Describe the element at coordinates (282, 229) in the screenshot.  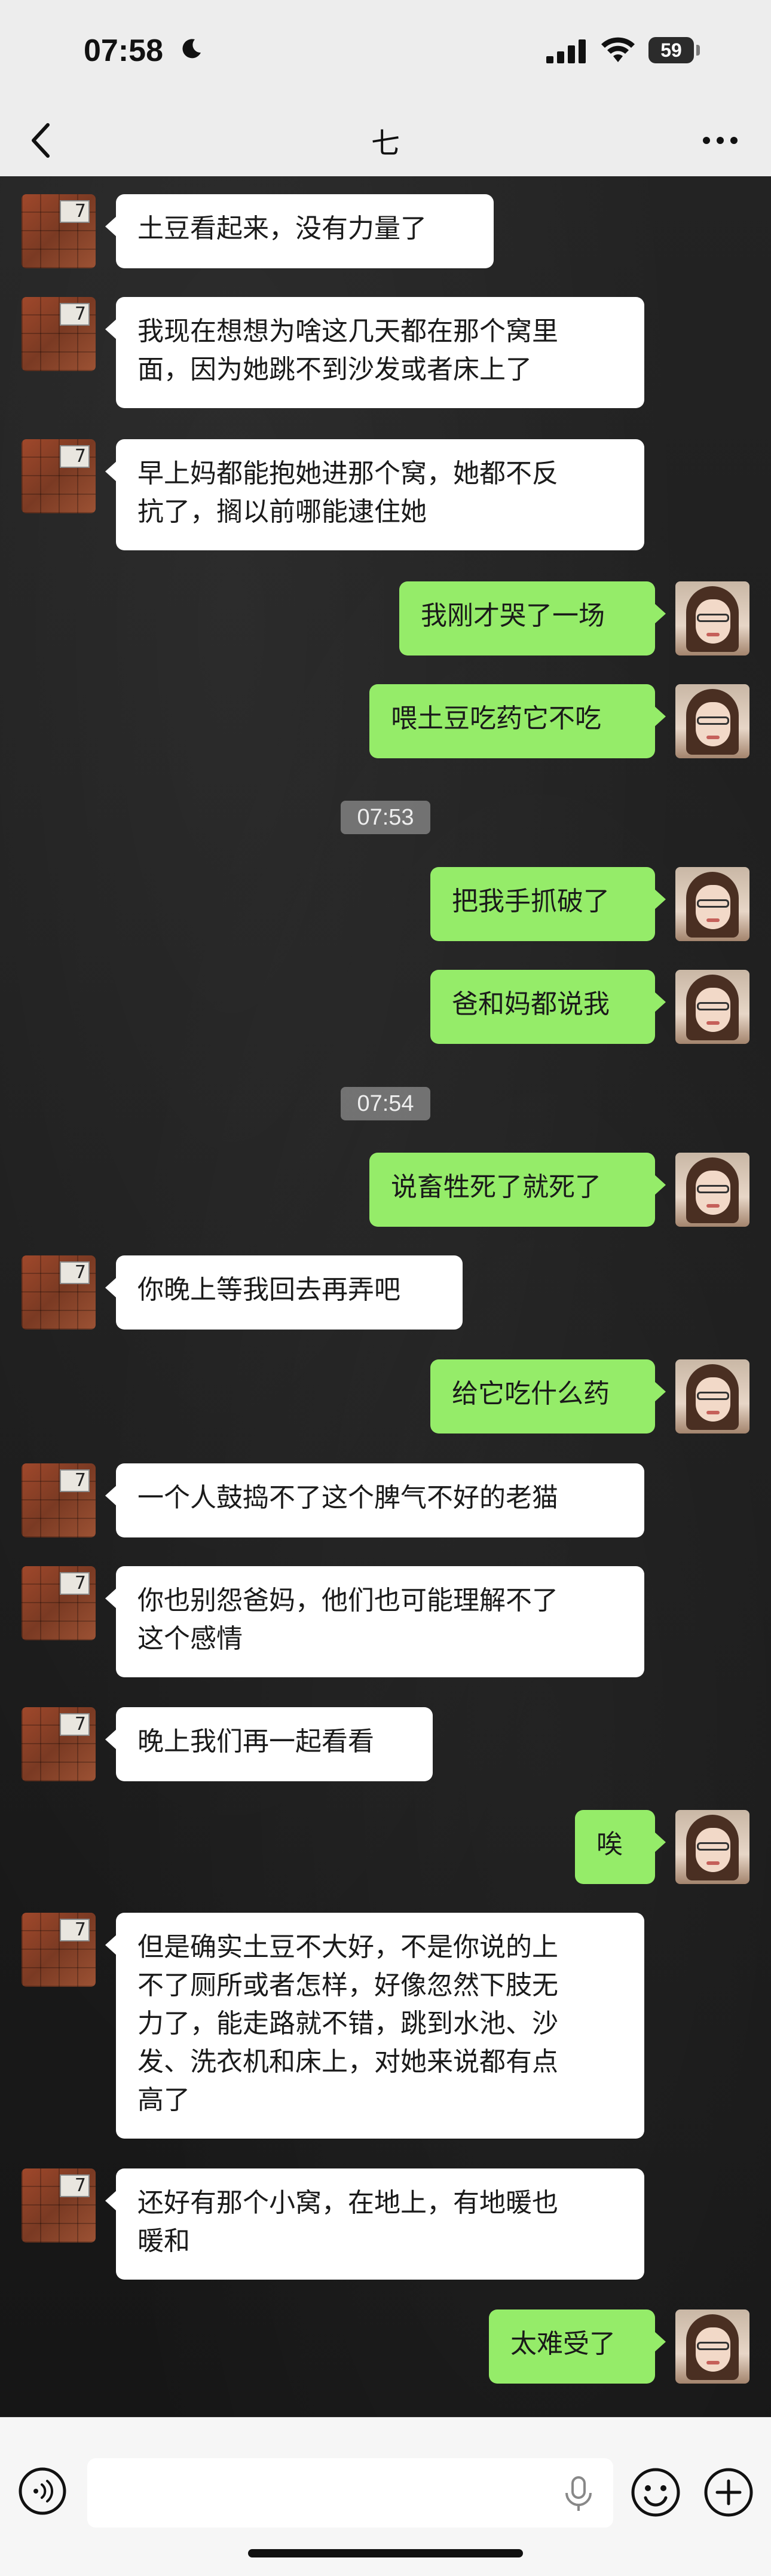
I see `message-text: 土豆看起来，没有力量了` at that location.